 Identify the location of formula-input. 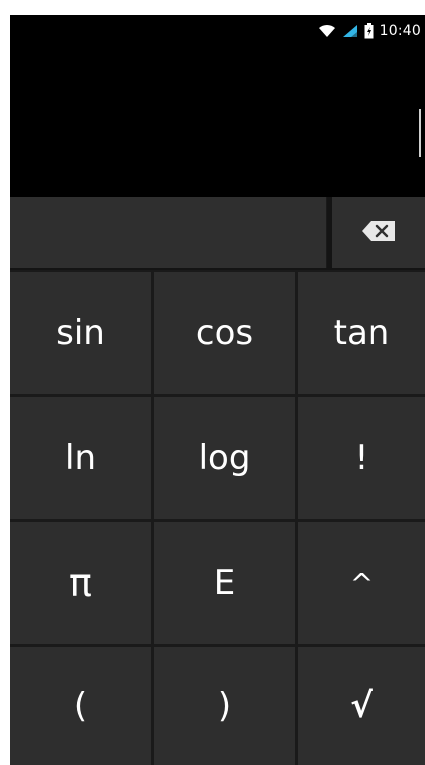
(168, 232).